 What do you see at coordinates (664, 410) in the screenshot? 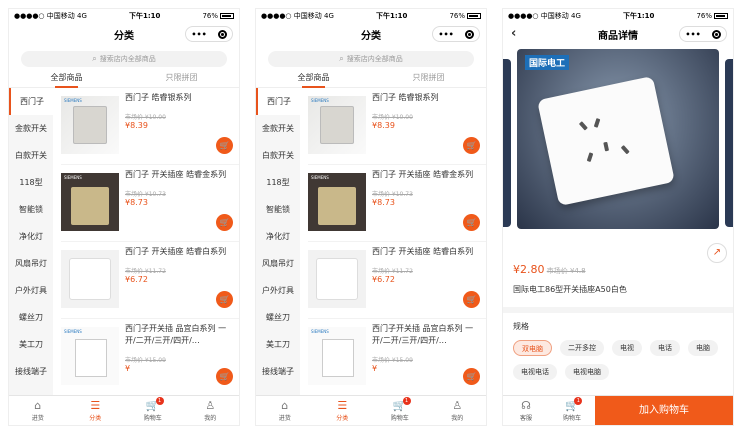
I see `add-to-cart-button: 加入购物车` at bounding box center [664, 410].